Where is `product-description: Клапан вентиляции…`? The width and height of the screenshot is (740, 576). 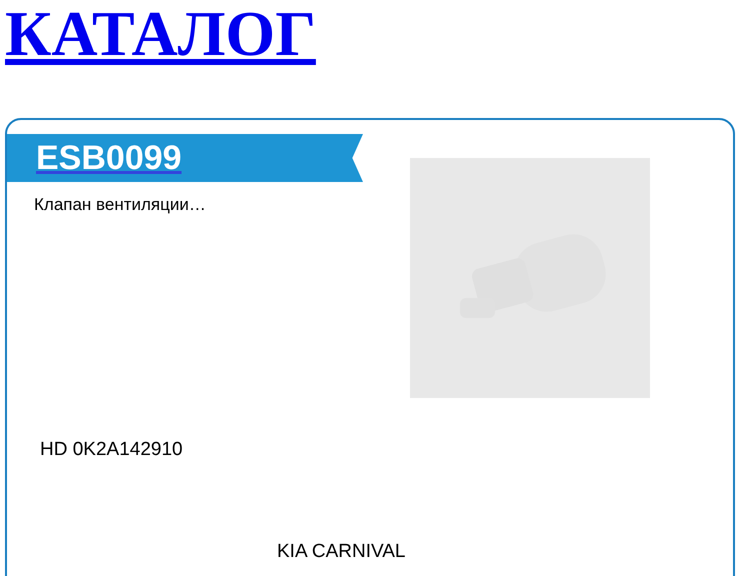
product-description: Клапан вентиляции… is located at coordinates (120, 205).